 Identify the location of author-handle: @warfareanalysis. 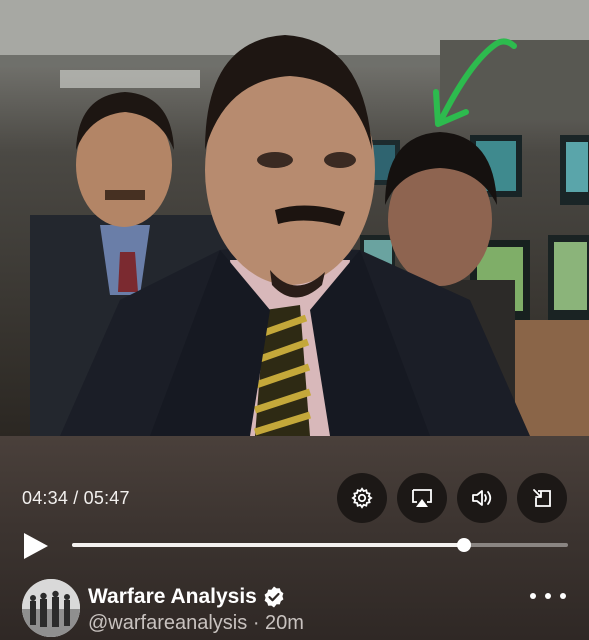
(167, 623).